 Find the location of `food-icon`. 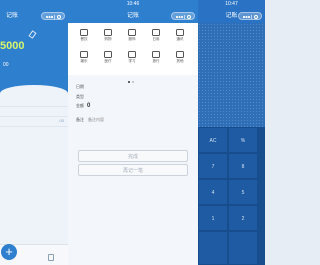

food-icon is located at coordinates (84, 32).